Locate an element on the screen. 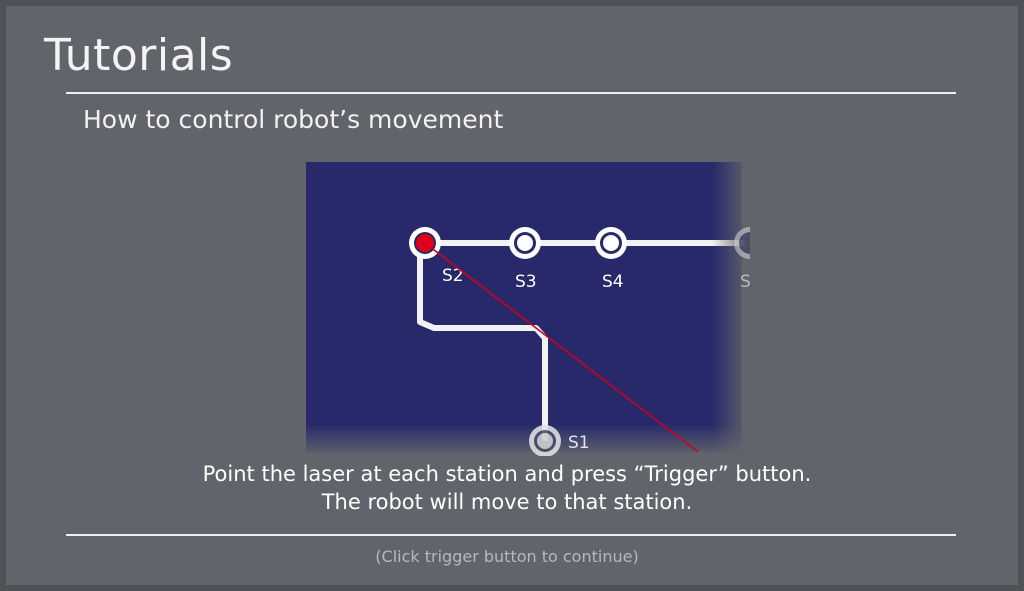 This screenshot has width=1024, height=591. continue-hint: (Click trigger button to continue) is located at coordinates (507, 556).